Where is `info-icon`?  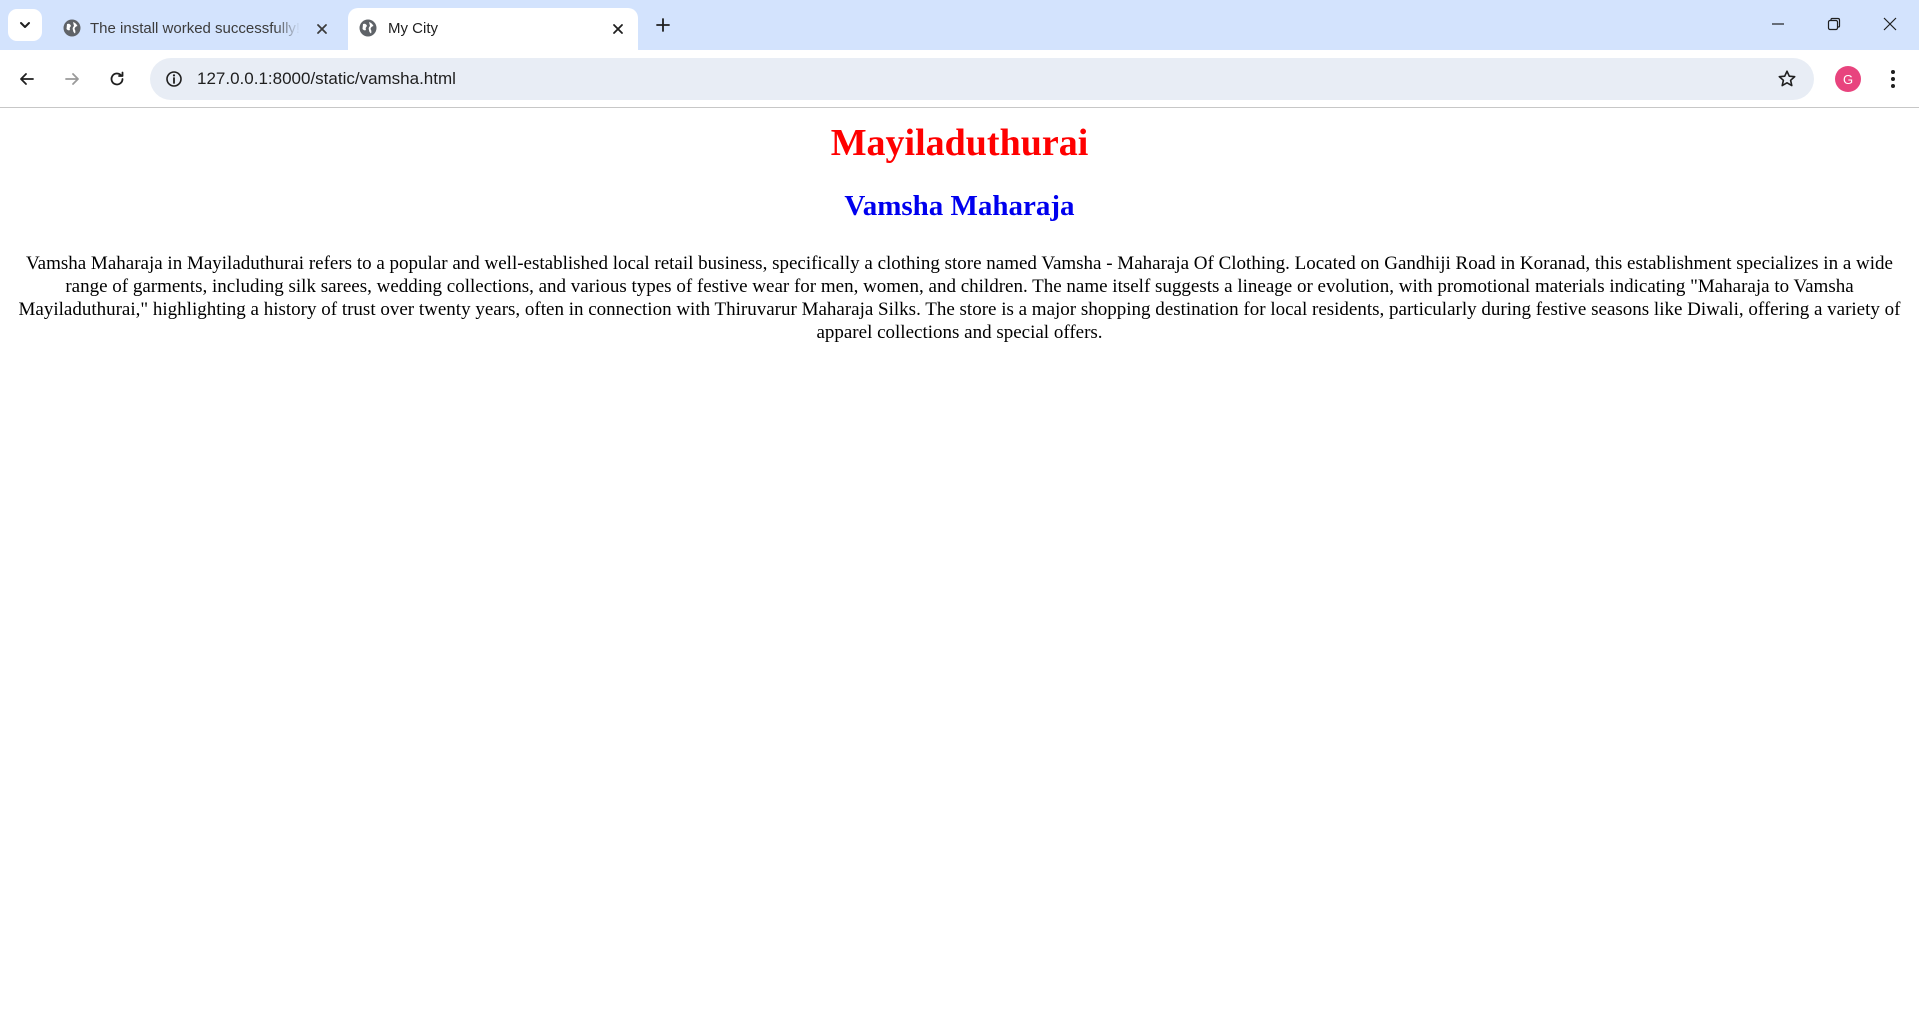
info-icon is located at coordinates (174, 79).